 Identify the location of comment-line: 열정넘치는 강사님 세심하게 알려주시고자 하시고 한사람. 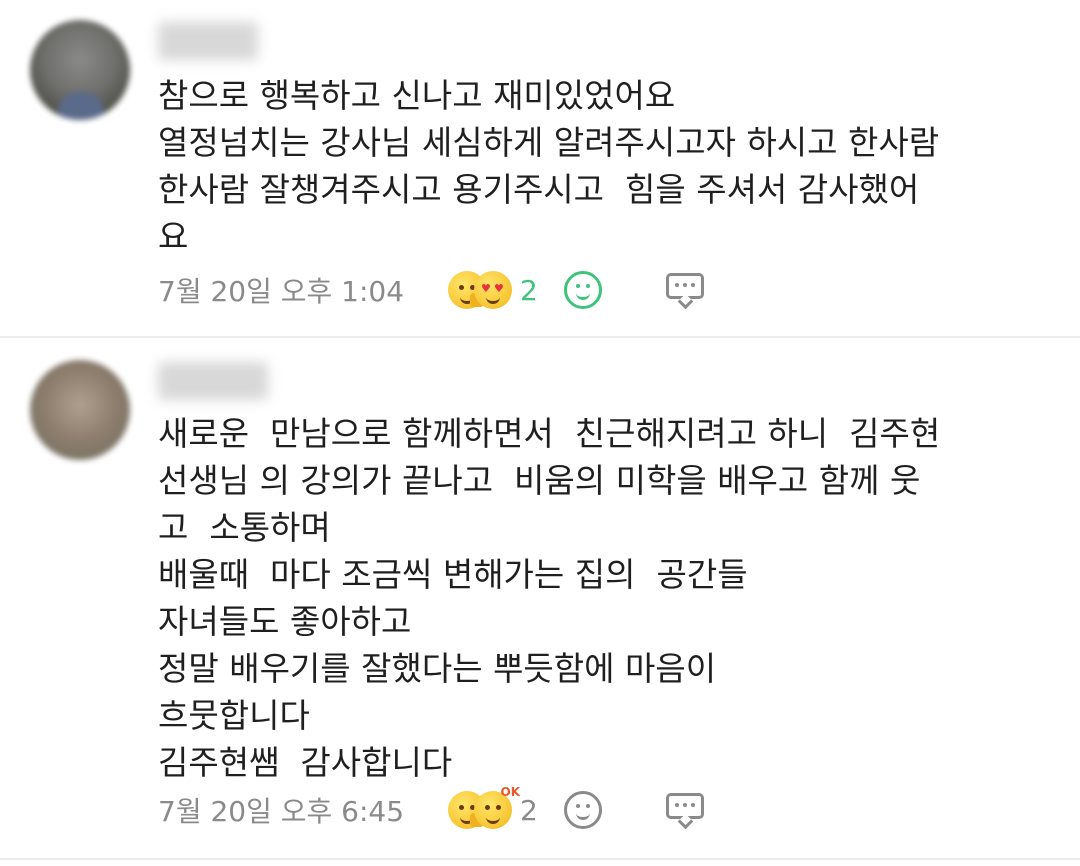
(549, 142).